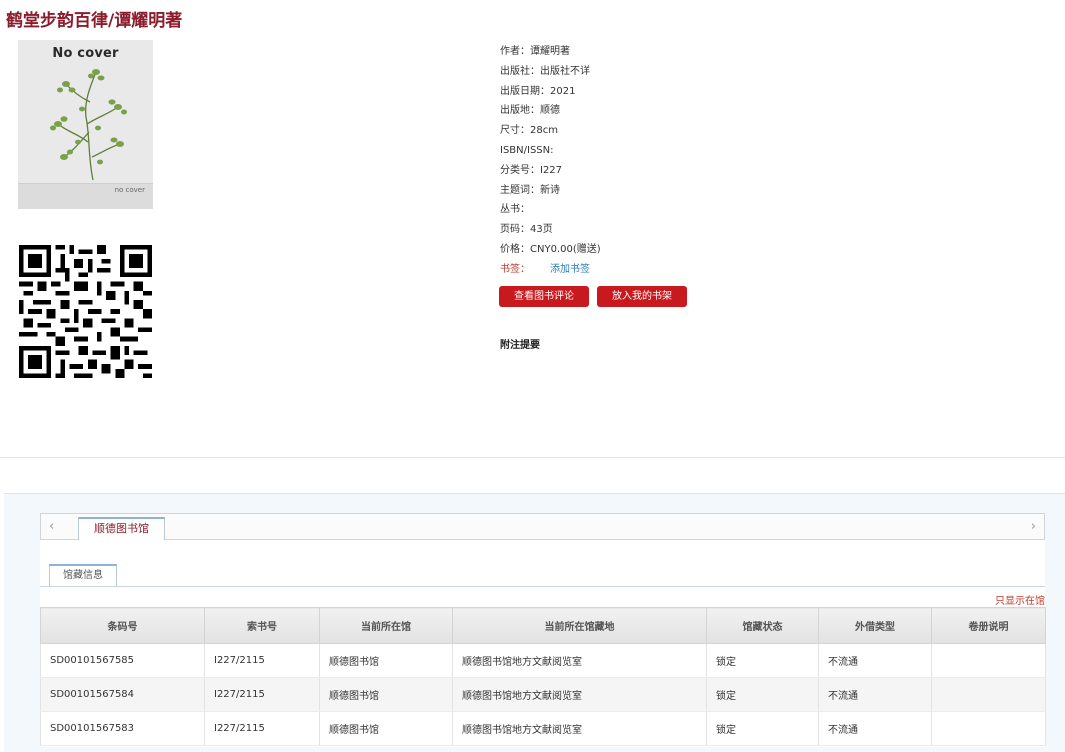  Describe the element at coordinates (545, 71) in the screenshot. I see `meta-publisher: 出版社：出版社不详` at that location.